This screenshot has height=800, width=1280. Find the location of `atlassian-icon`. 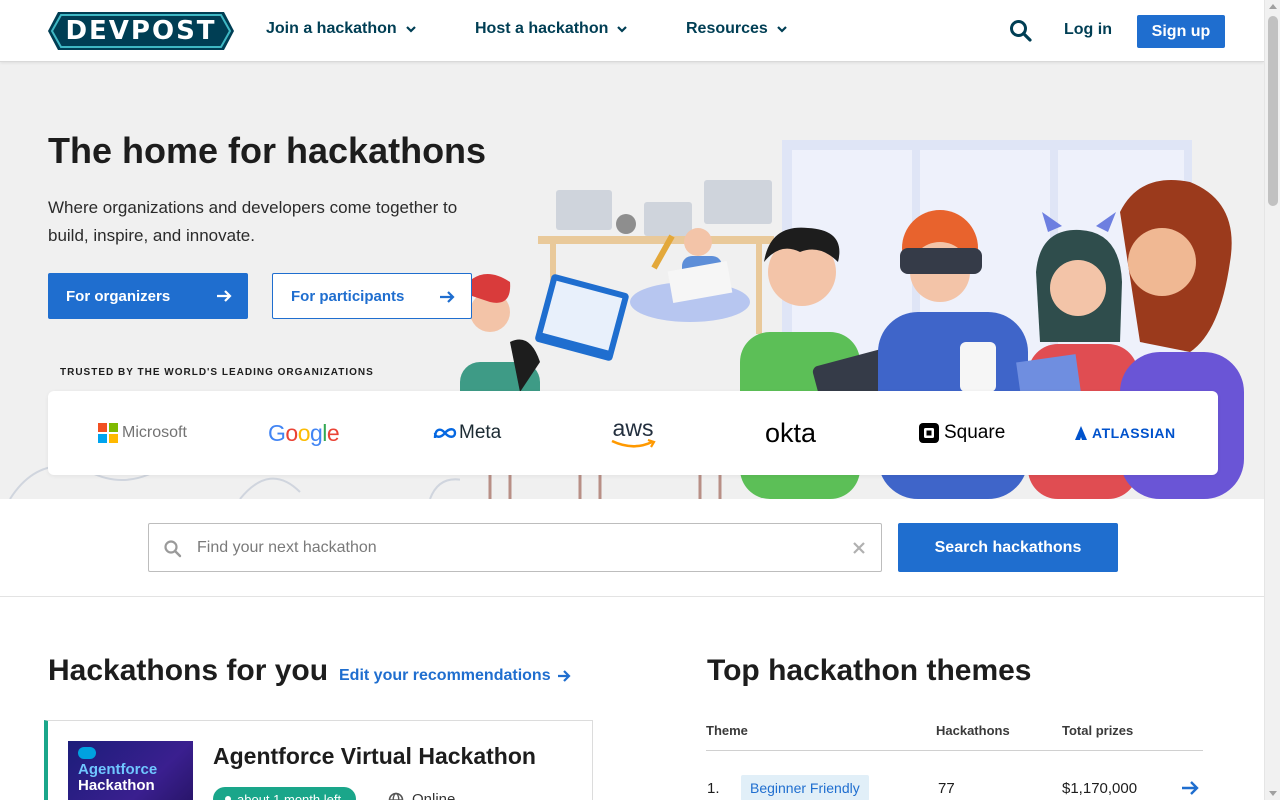

atlassian-icon is located at coordinates (1081, 433).